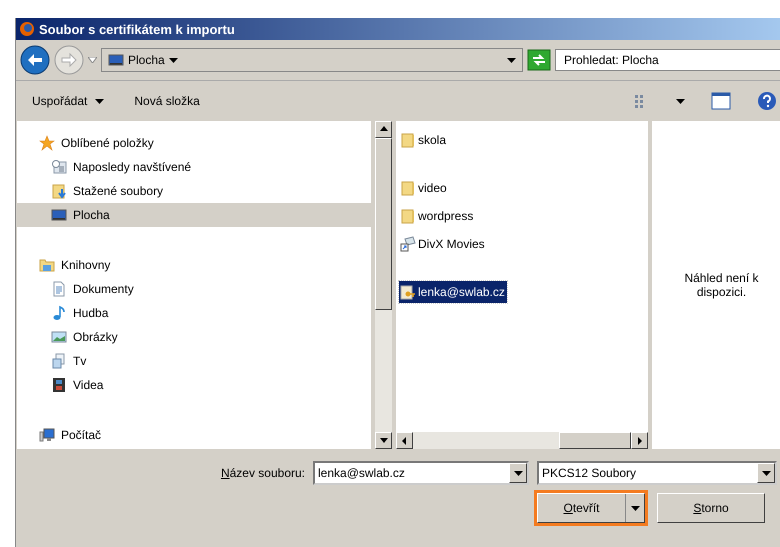 This screenshot has height=547, width=780. I want to click on music-note-icon, so click(59, 313).